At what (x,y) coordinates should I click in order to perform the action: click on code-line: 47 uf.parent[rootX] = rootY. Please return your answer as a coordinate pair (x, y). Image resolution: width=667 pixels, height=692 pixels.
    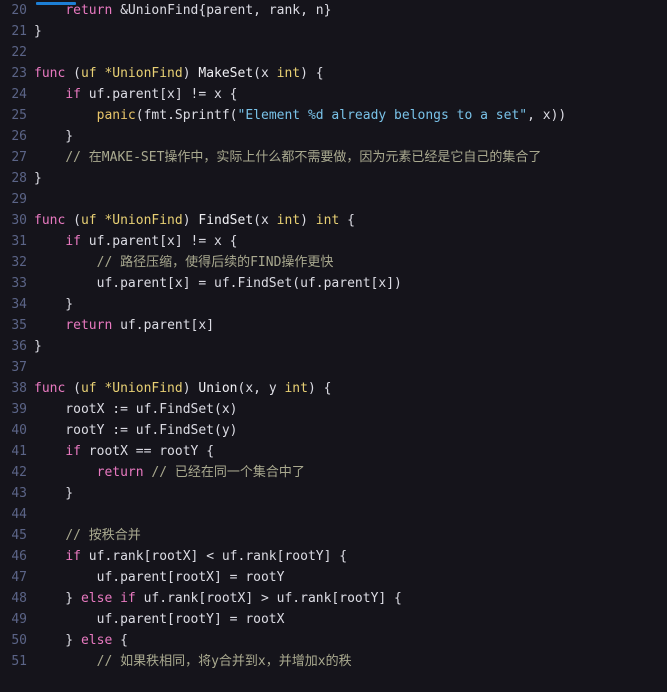
    Looking at the image, I should click on (333, 577).